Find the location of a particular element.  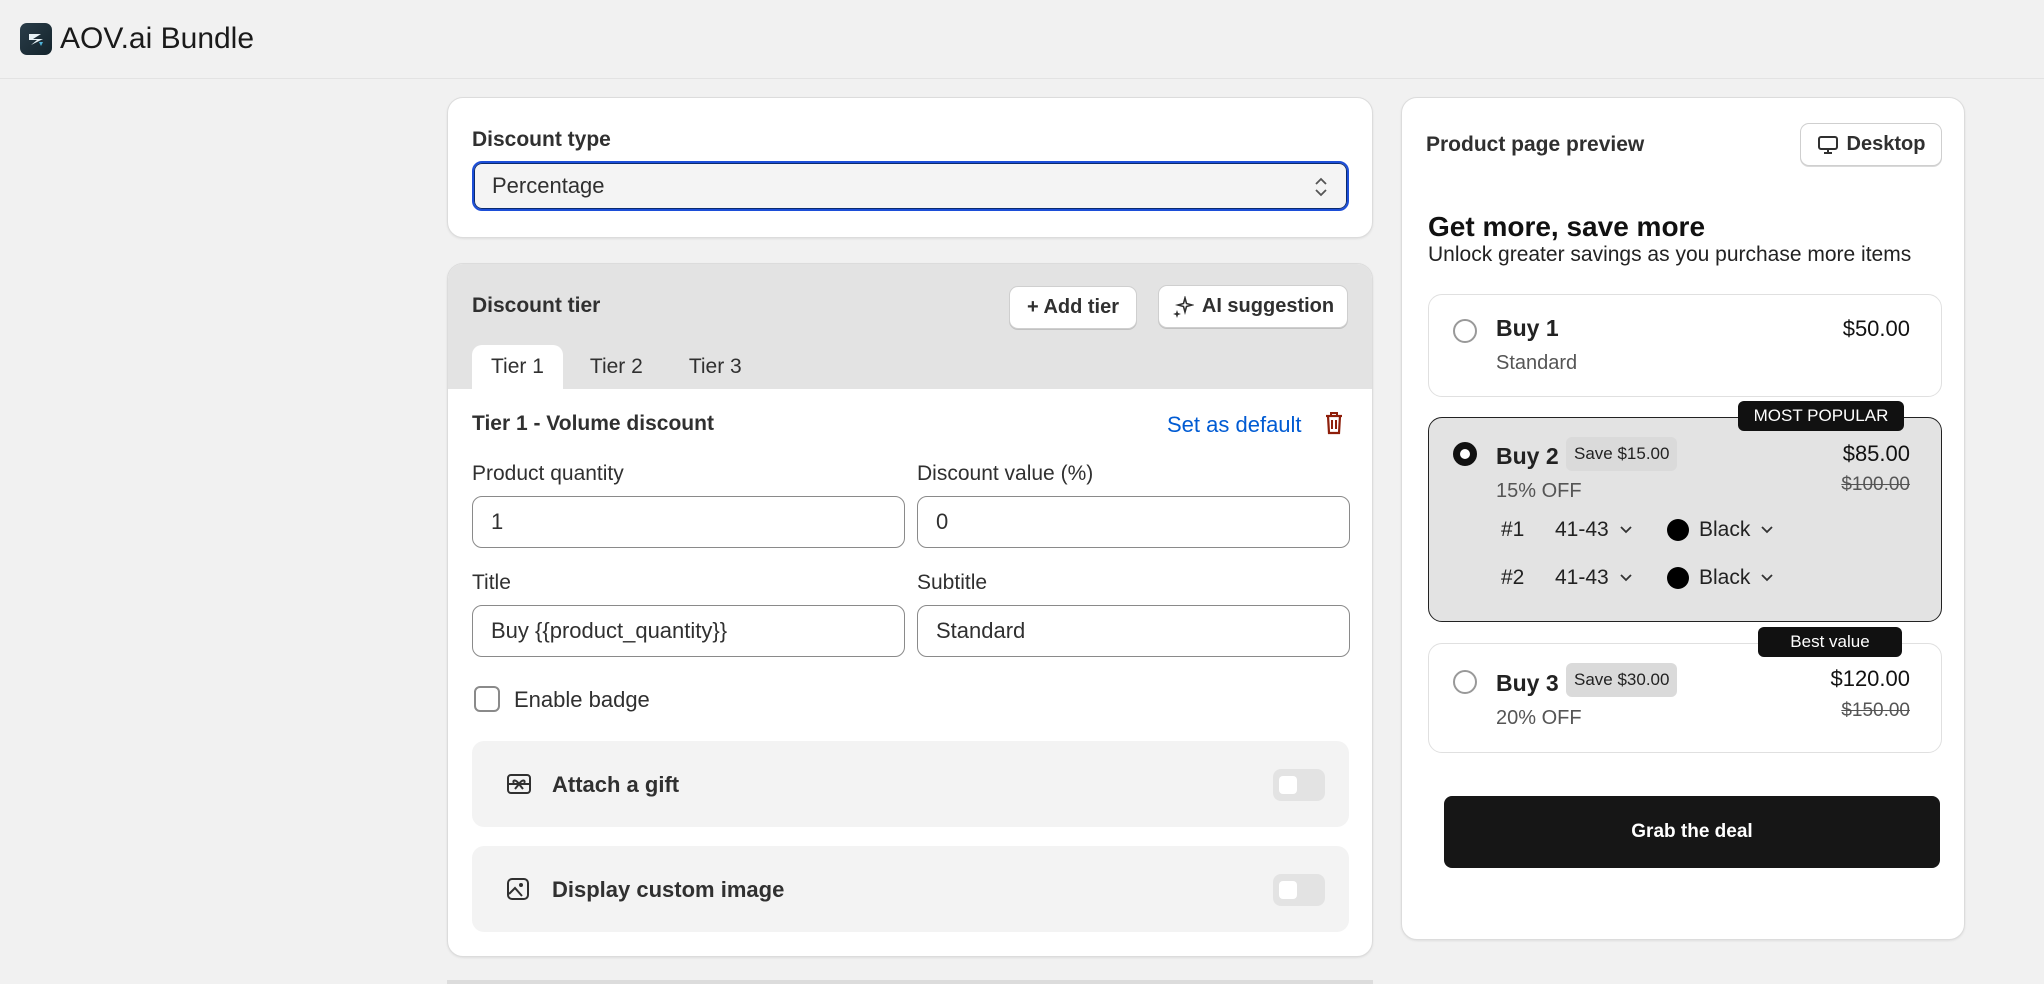

discount-type-label: Discount type is located at coordinates (541, 139).